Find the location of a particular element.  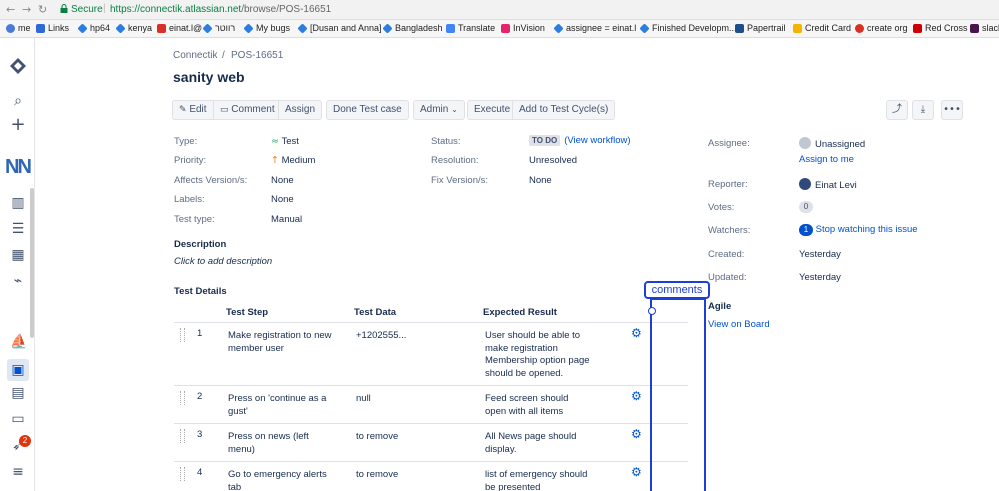

status-lozenge: TO DO is located at coordinates (545, 140).